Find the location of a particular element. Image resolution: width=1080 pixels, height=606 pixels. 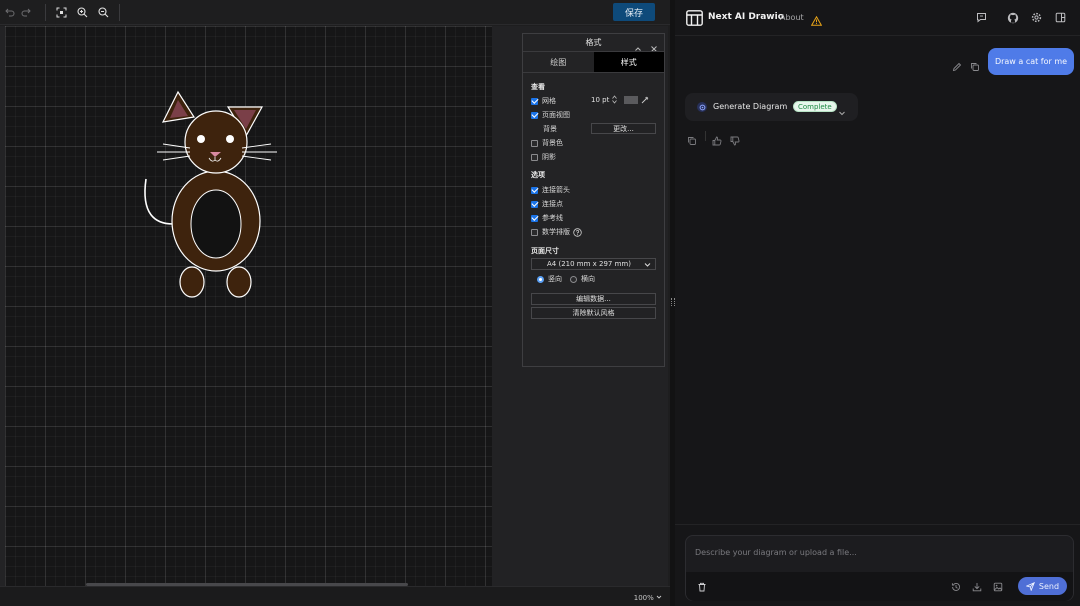

background-color-label: 背景色 is located at coordinates (552, 143).